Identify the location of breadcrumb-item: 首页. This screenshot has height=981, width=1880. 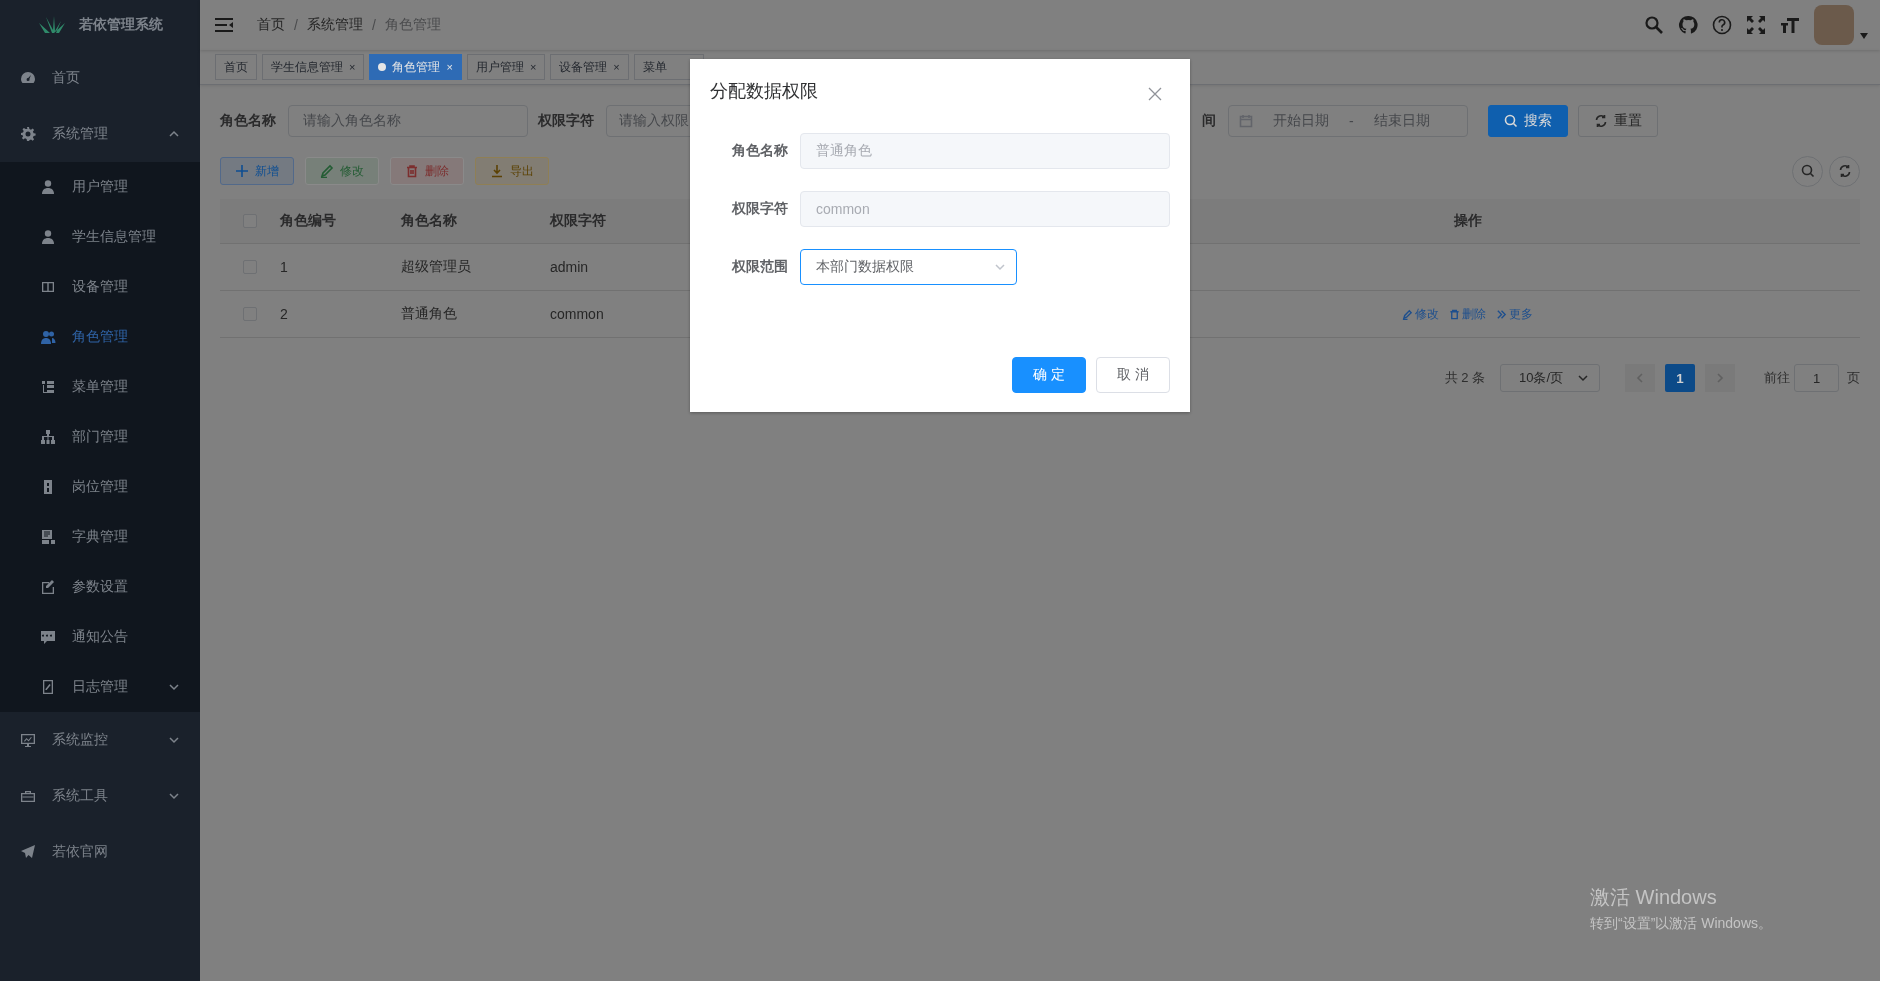
(271, 25).